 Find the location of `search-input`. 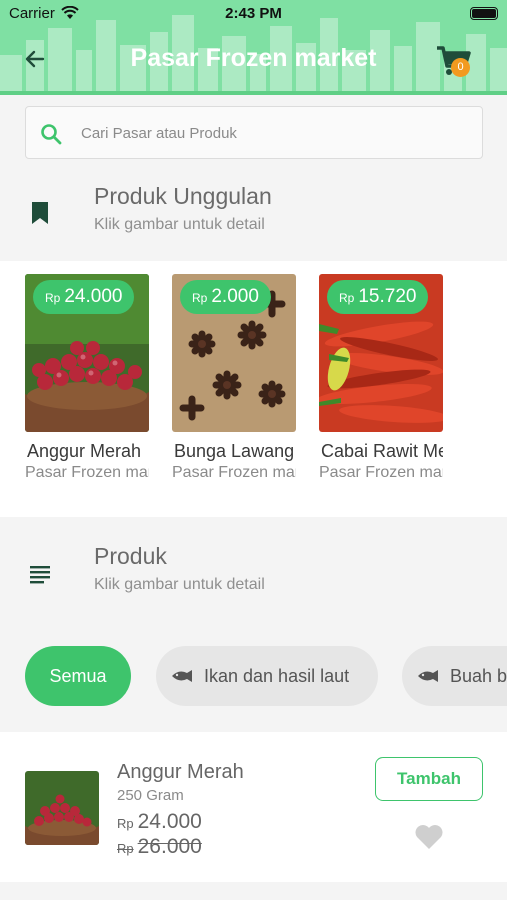

search-input is located at coordinates (271, 133).